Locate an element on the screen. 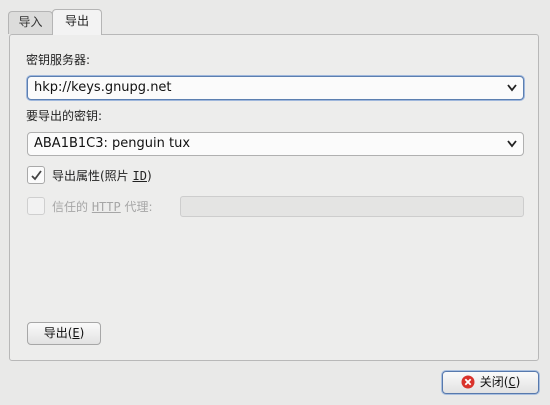 The image size is (550, 405). http-proxy-input is located at coordinates (352, 206).